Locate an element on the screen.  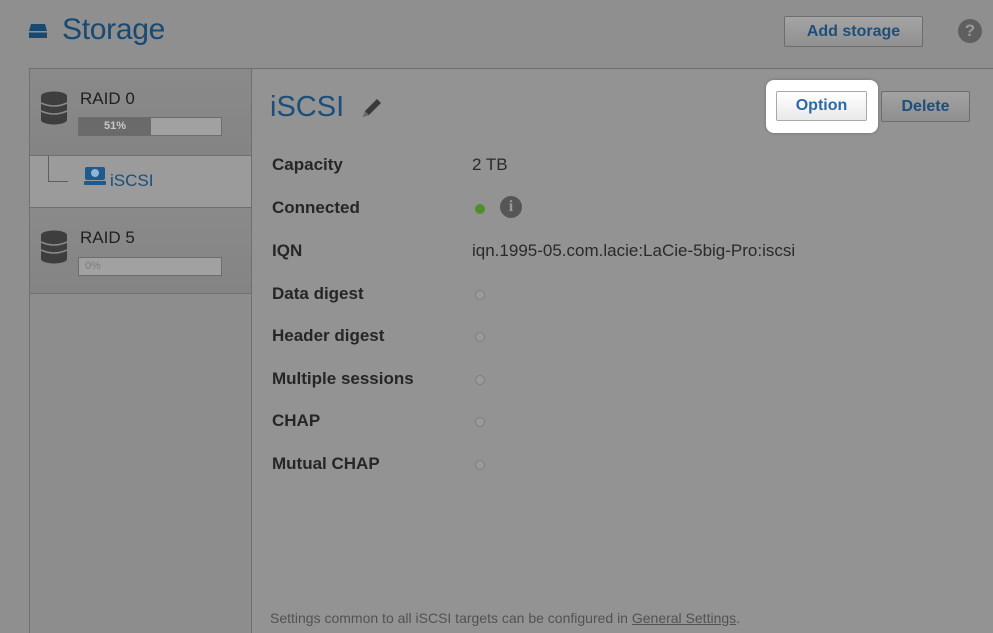
general-settings-link: General Settings is located at coordinates (684, 618).